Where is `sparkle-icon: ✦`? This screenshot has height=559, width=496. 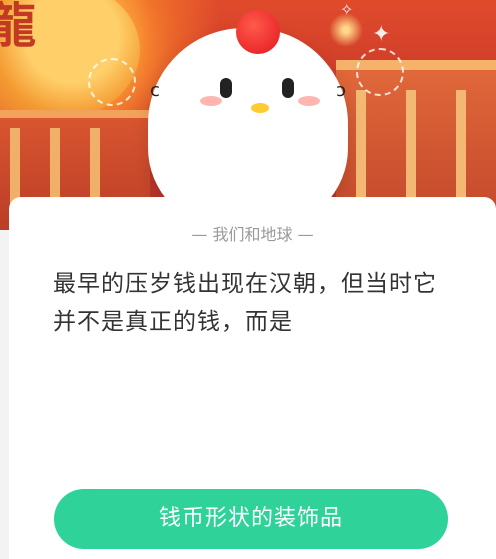
sparkle-icon: ✦ is located at coordinates (381, 34).